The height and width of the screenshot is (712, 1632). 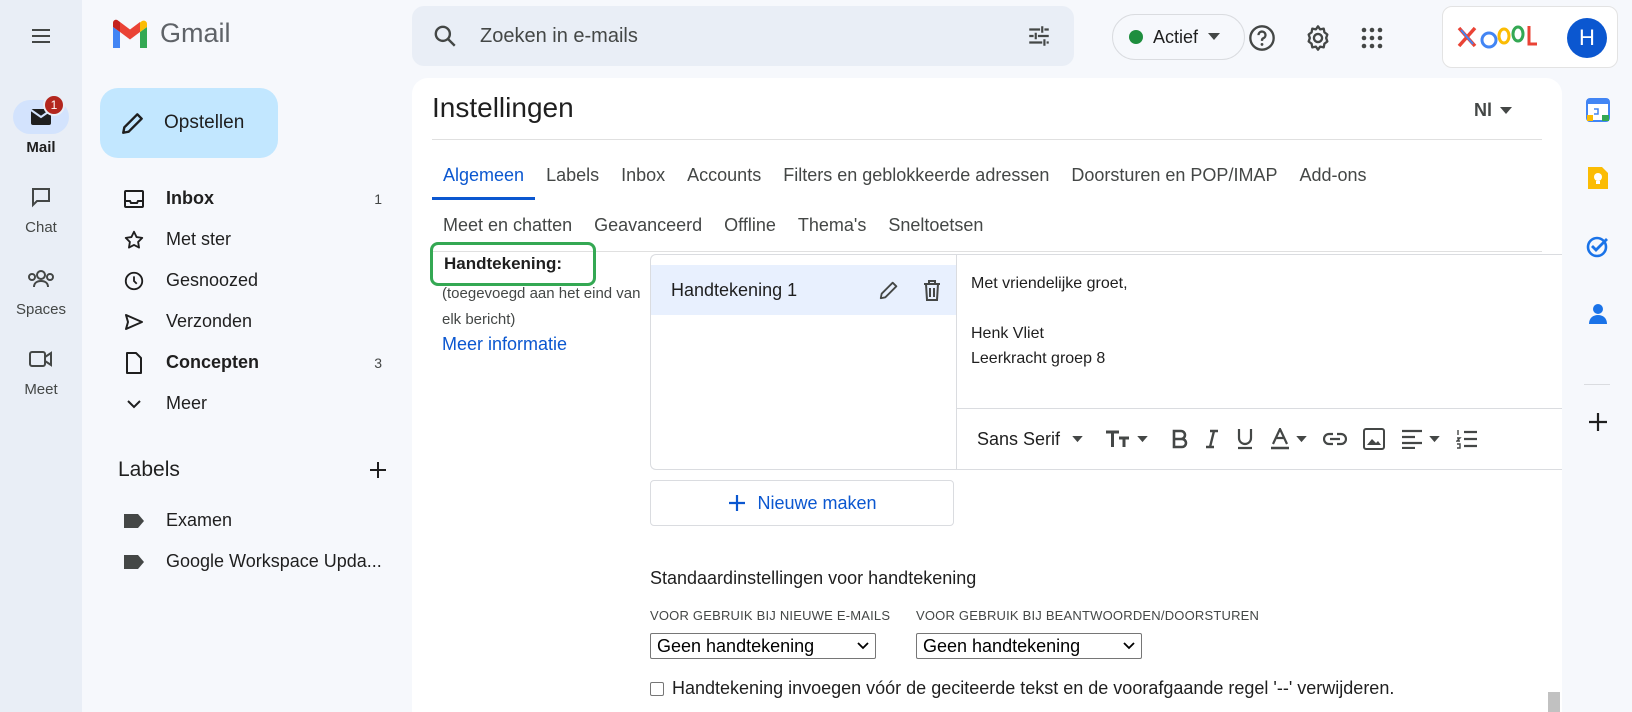 I want to click on meet-icon, so click(x=40, y=359).